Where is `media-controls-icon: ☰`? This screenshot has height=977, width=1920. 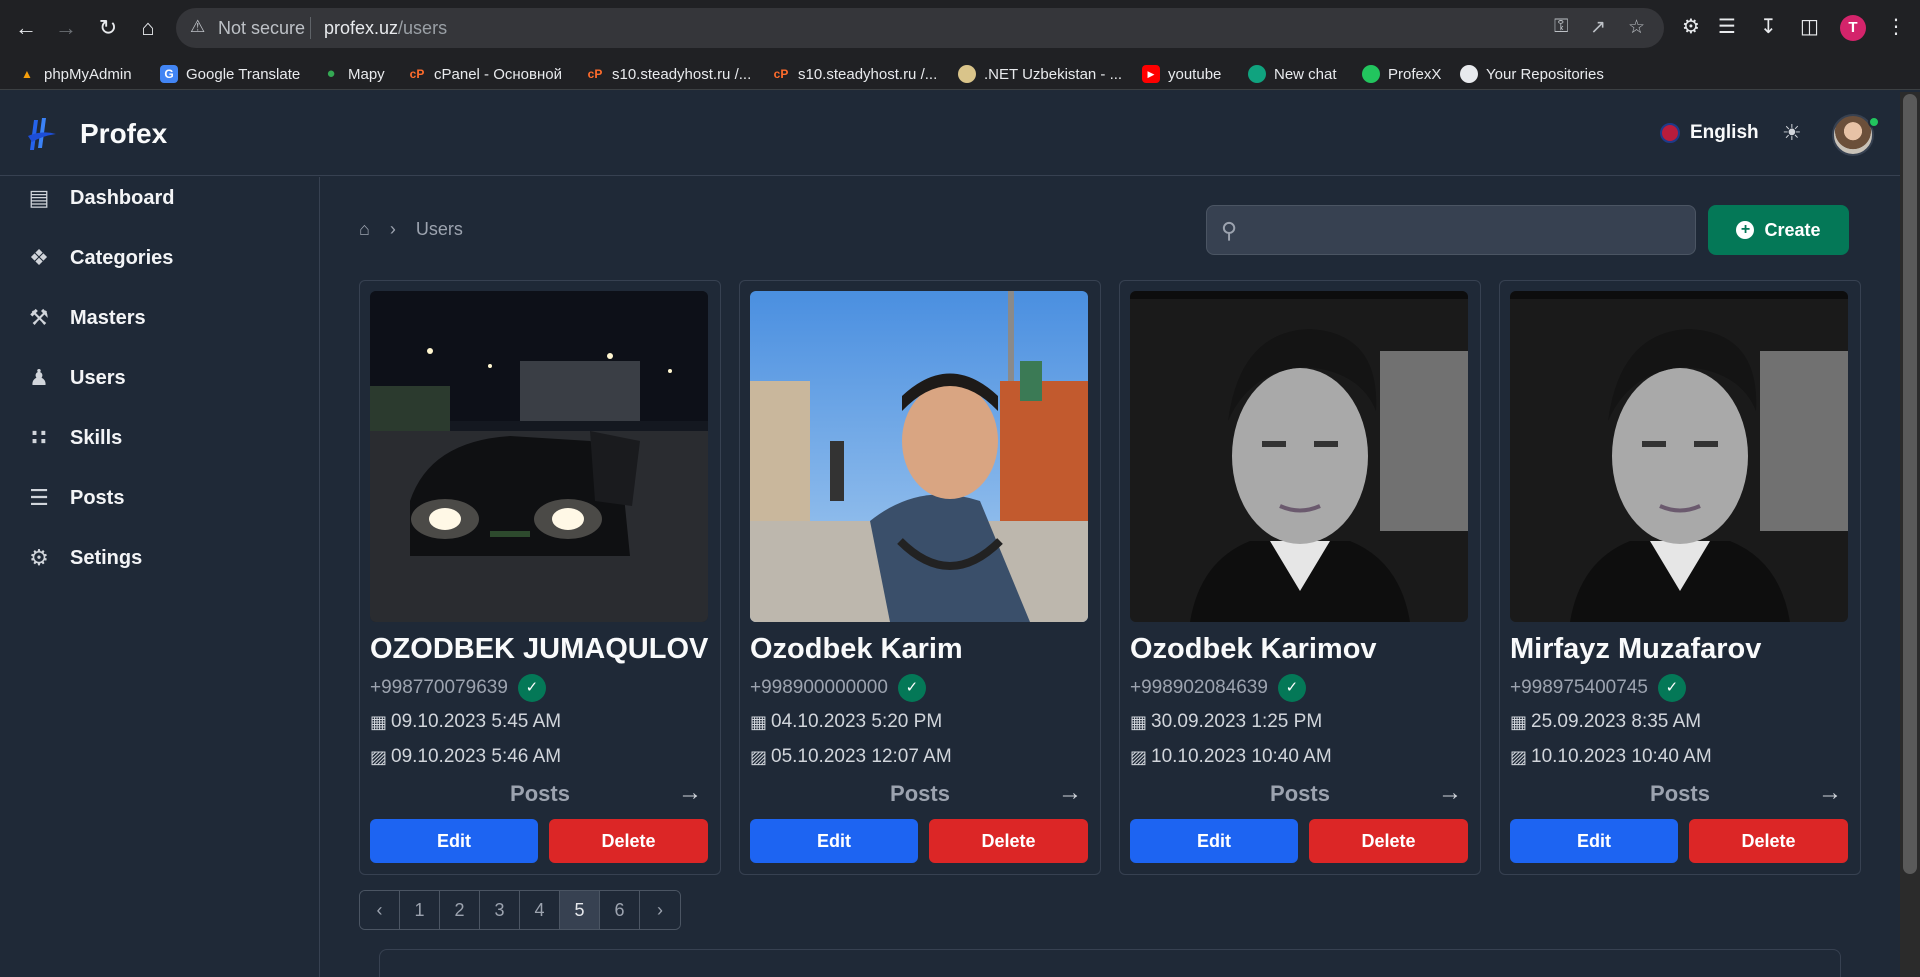 media-controls-icon: ☰ is located at coordinates (1727, 26).